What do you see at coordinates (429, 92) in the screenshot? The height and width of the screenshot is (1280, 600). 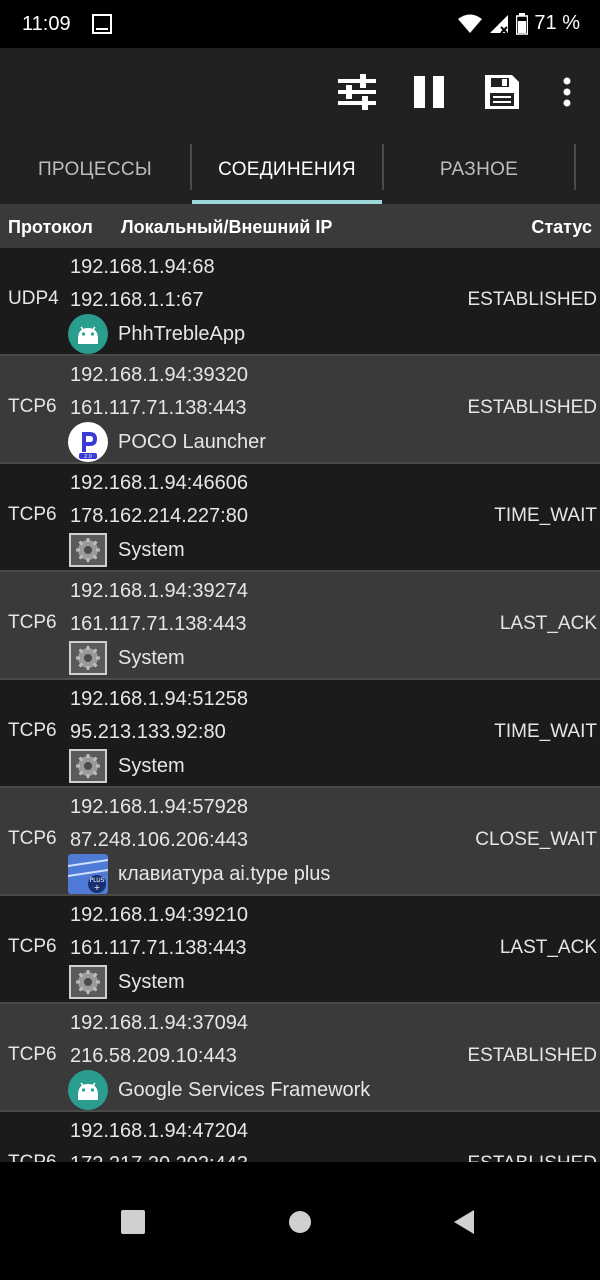 I see `pause-button` at bounding box center [429, 92].